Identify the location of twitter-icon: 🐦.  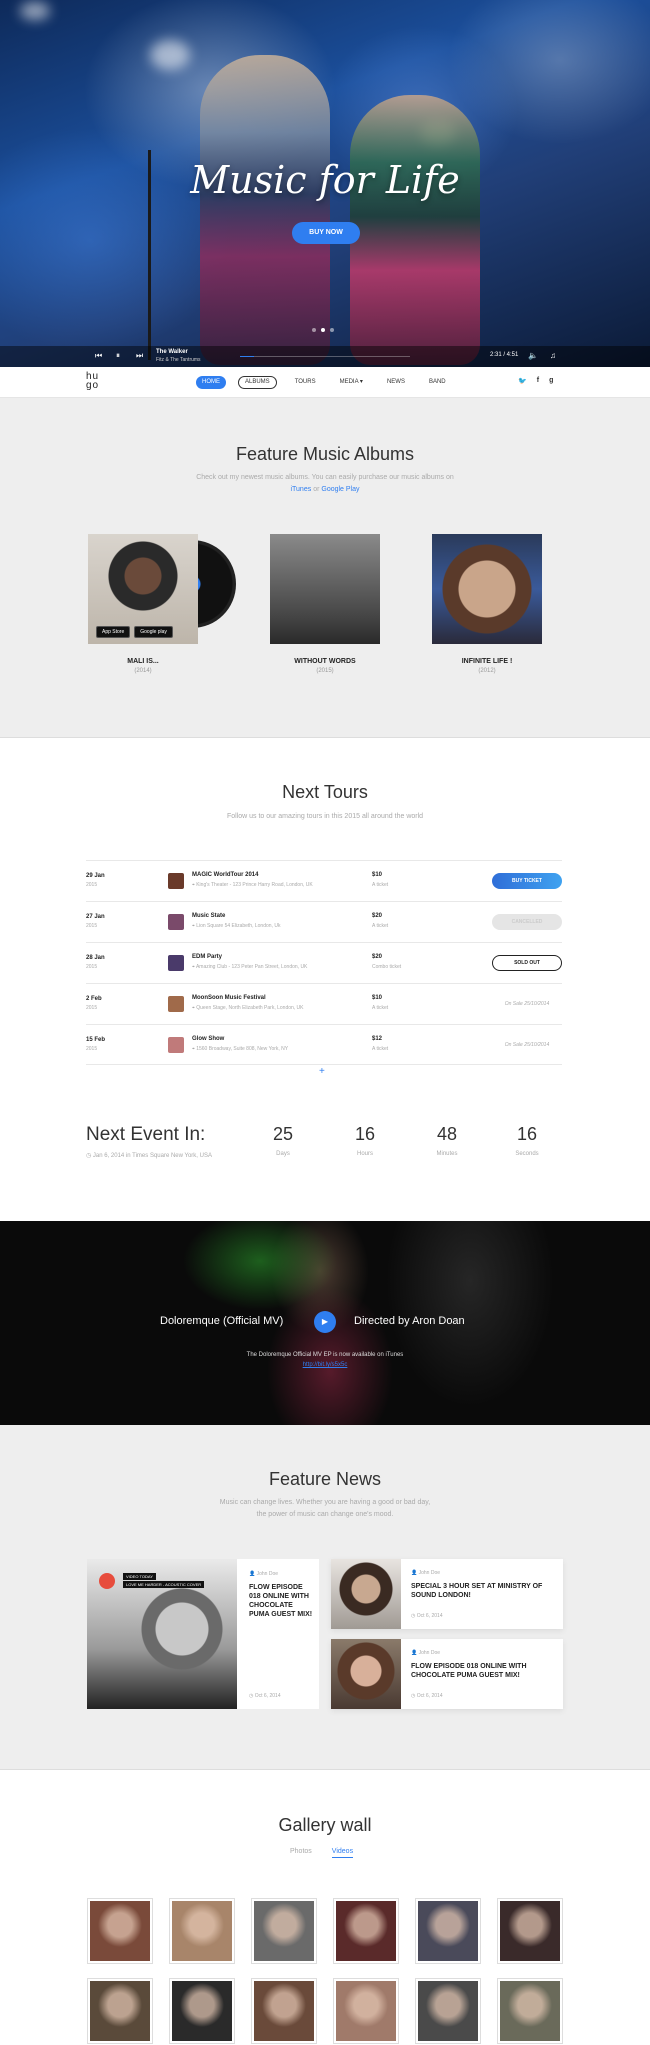
(522, 381).